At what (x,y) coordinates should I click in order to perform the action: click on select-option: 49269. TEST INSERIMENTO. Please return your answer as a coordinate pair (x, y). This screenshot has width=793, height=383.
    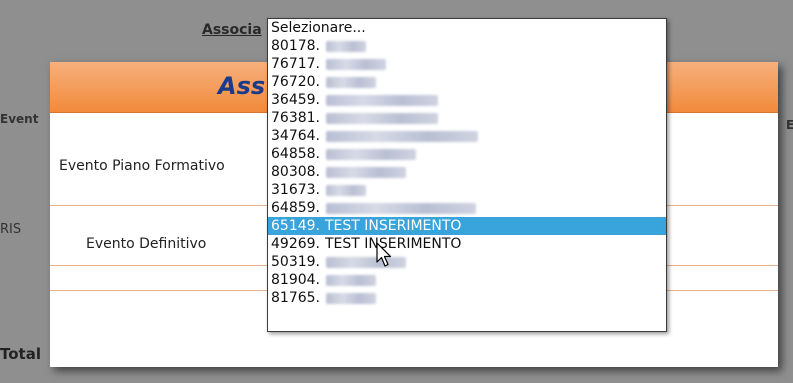
    Looking at the image, I should click on (467, 244).